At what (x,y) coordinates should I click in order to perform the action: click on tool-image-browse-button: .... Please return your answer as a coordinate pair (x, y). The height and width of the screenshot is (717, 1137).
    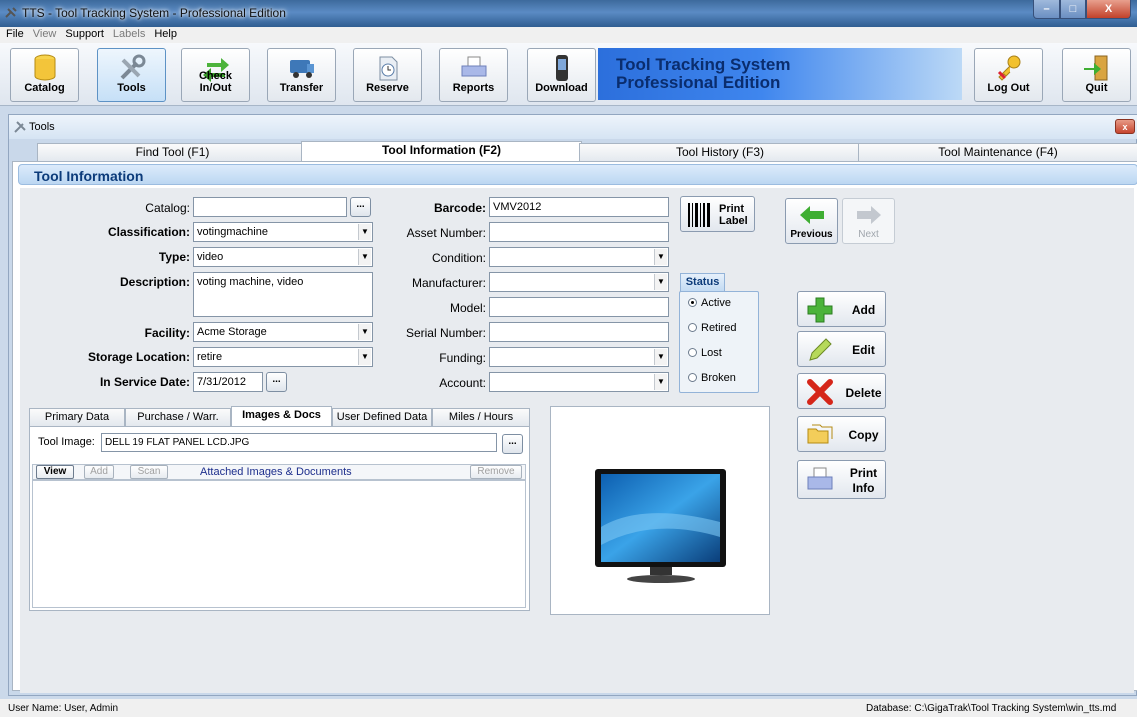
    Looking at the image, I should click on (512, 444).